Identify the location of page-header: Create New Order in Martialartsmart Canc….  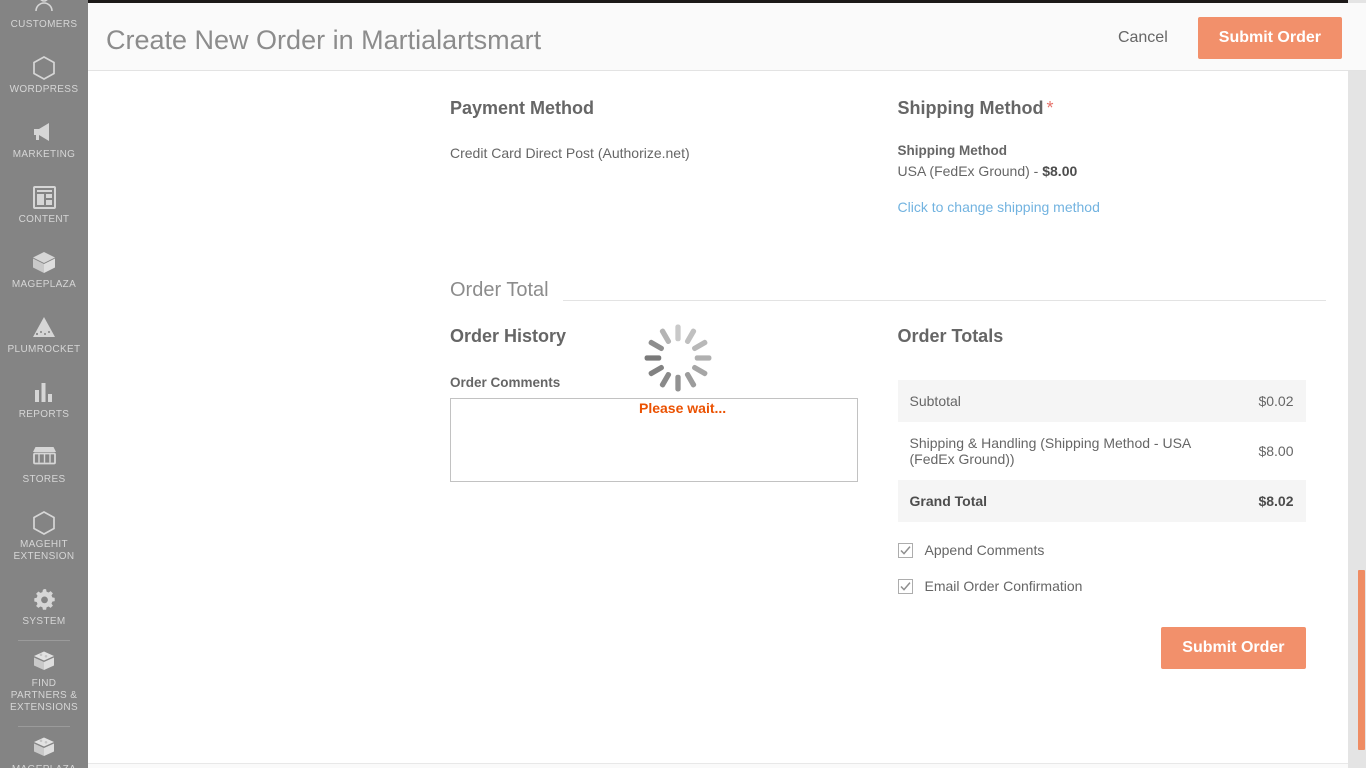
(727, 37).